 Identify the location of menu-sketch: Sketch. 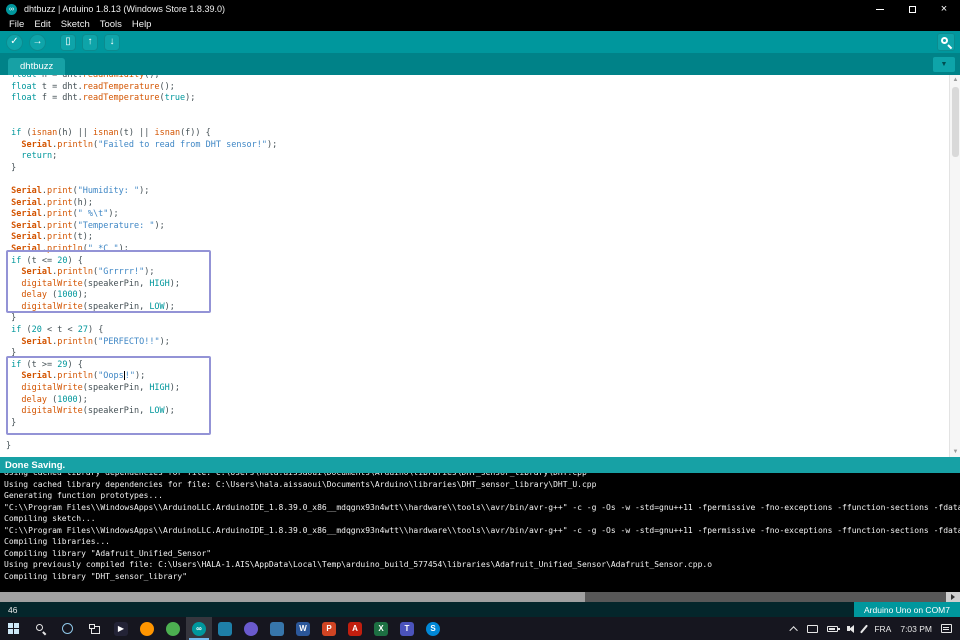
(75, 24).